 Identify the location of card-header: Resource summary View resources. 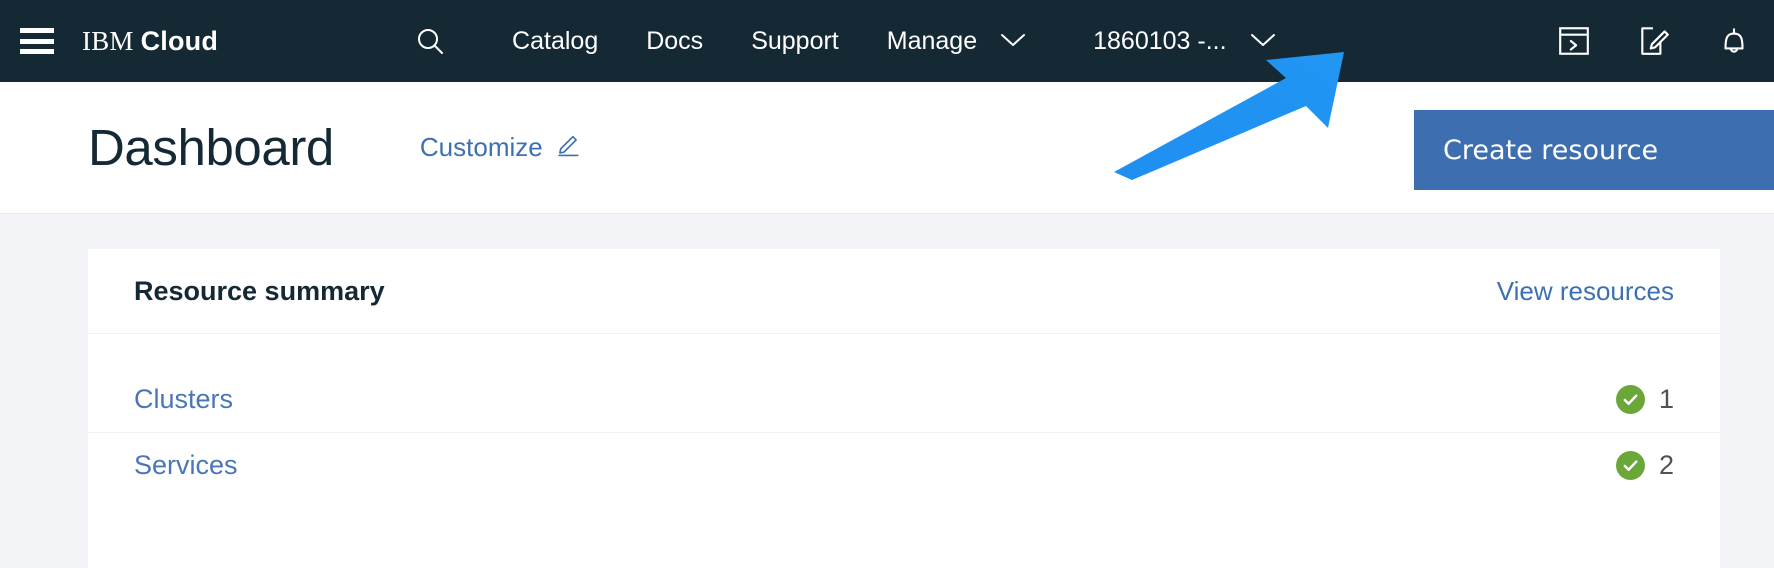
(904, 291).